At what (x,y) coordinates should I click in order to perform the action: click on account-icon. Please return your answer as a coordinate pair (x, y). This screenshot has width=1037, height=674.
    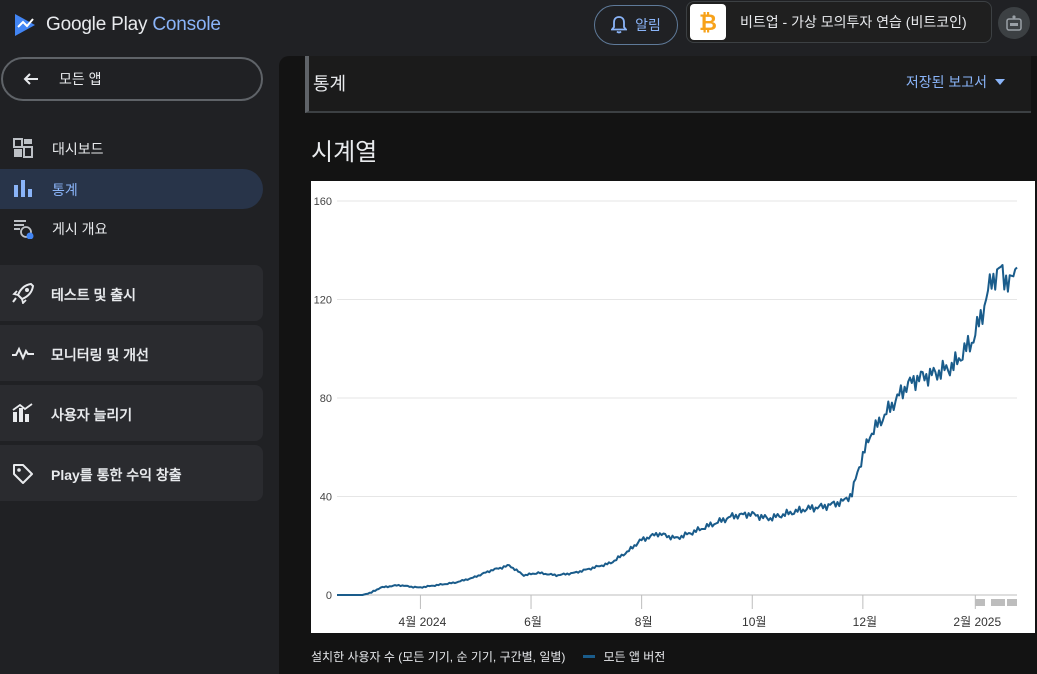
    Looking at the image, I should click on (1014, 23).